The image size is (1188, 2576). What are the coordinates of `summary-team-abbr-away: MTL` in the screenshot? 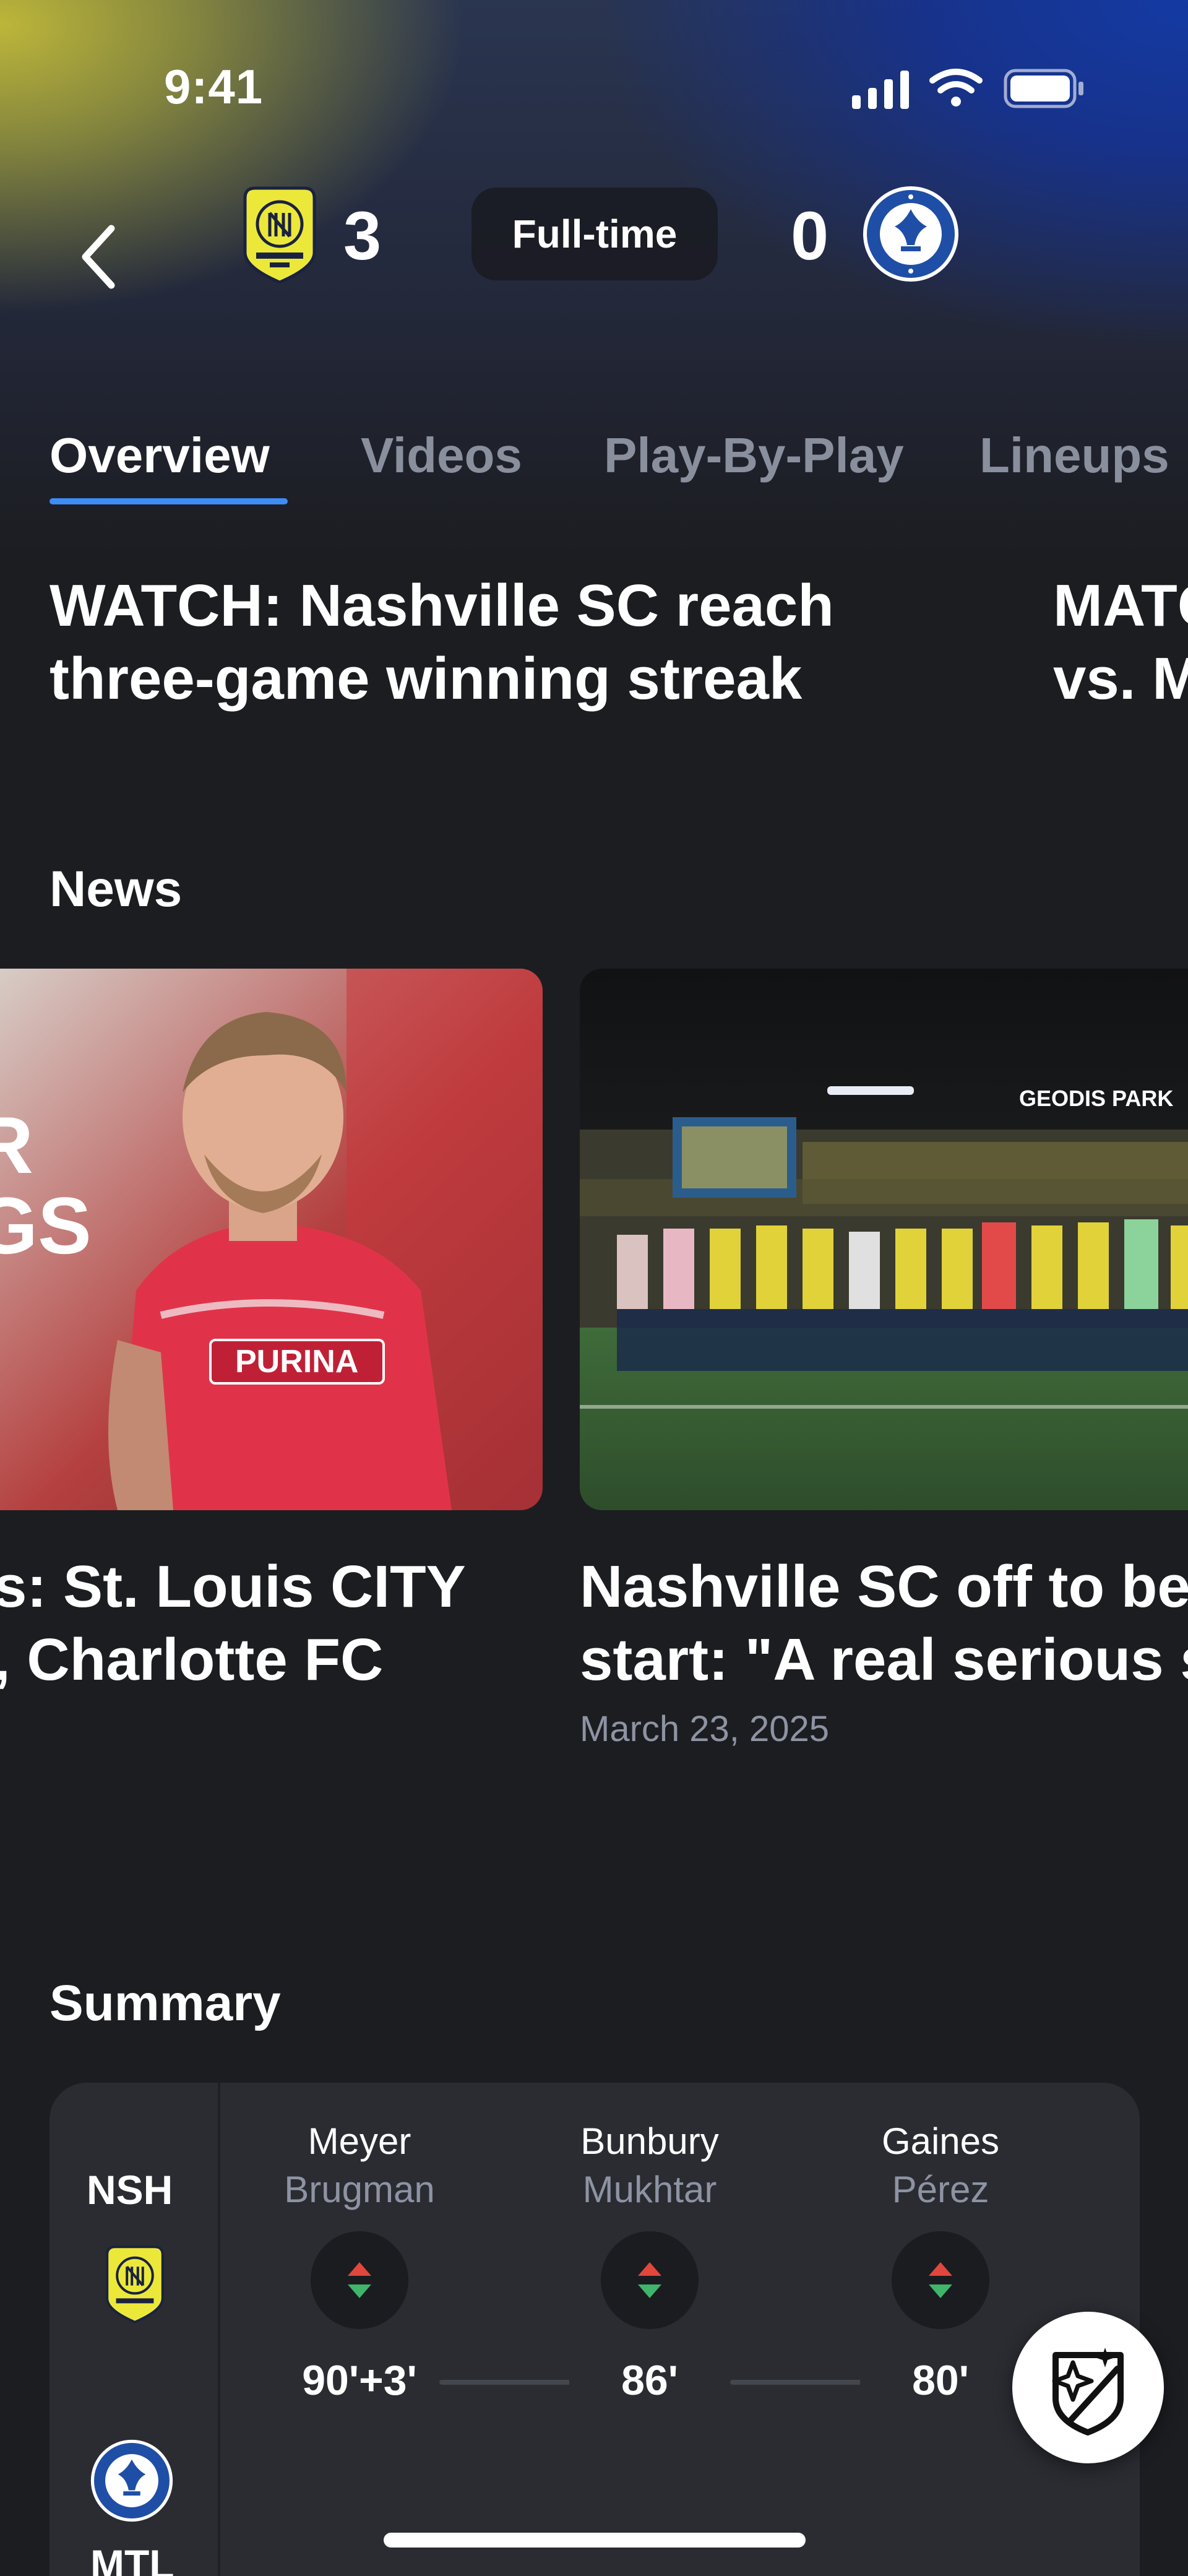 It's located at (132, 2558).